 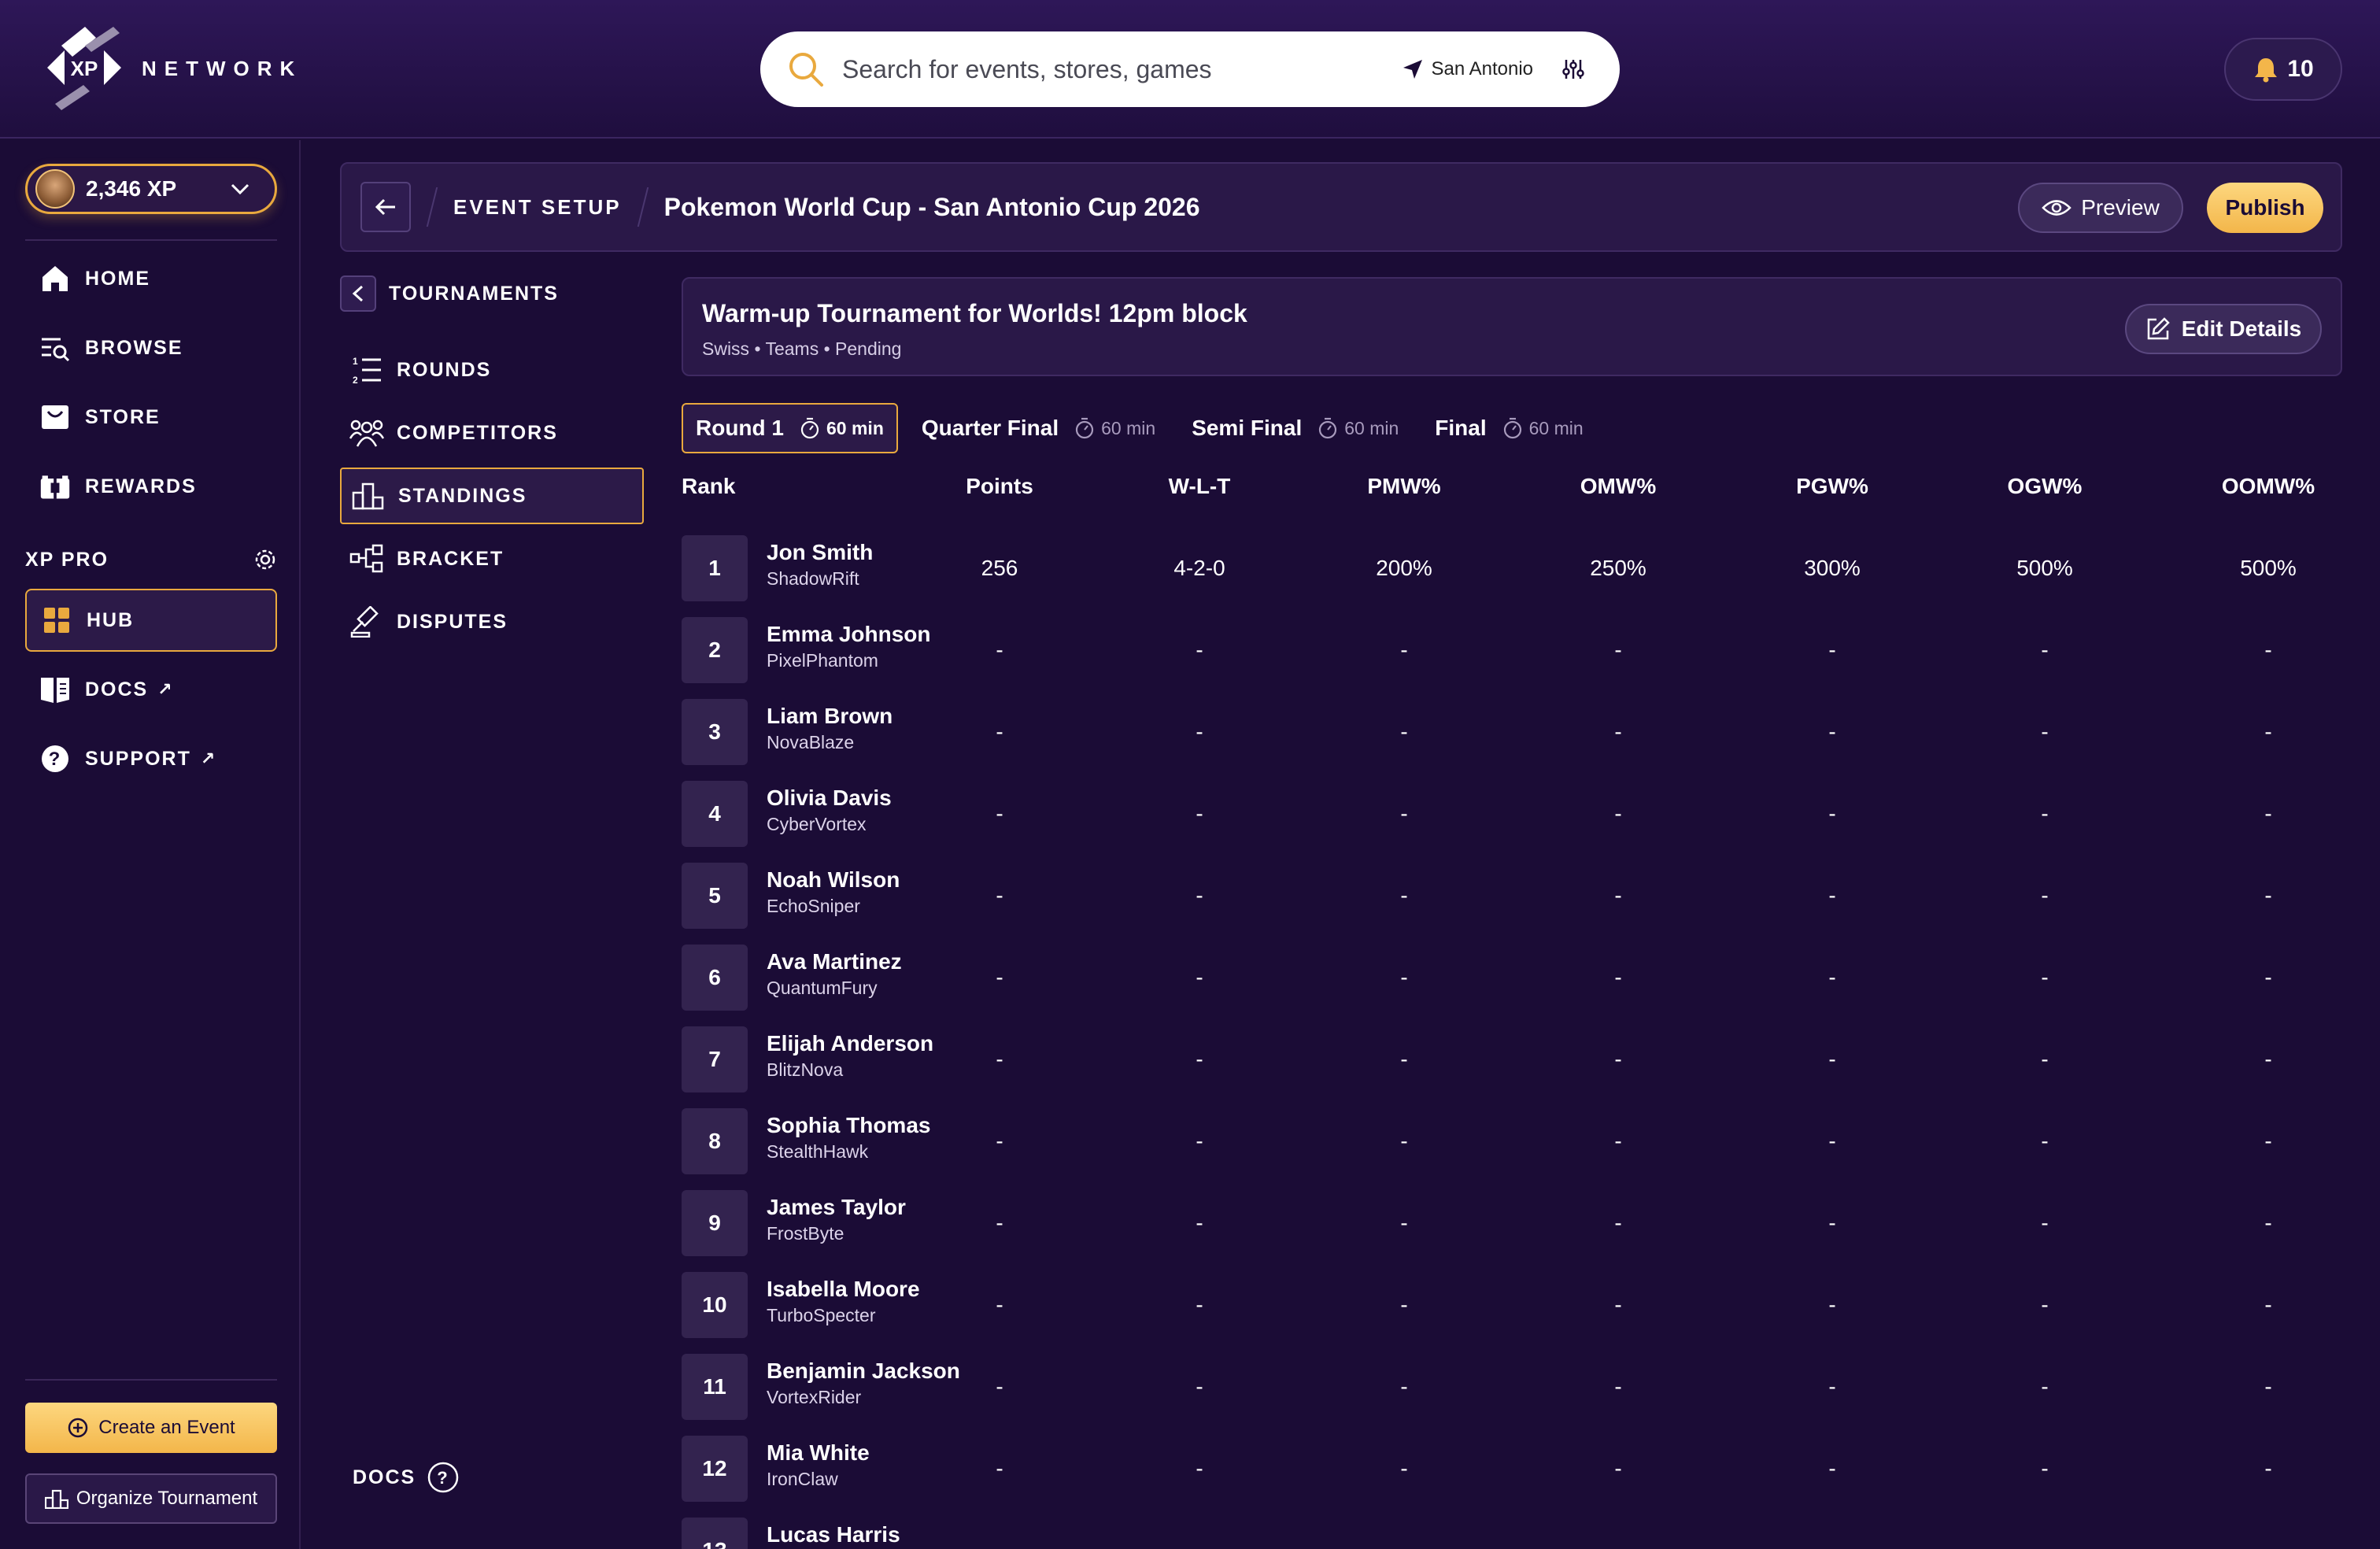 What do you see at coordinates (55, 758) in the screenshot?
I see `support-icon: ?` at bounding box center [55, 758].